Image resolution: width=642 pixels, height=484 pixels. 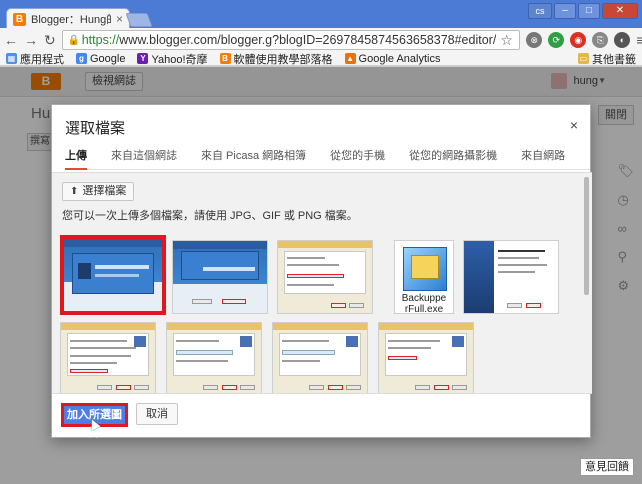 What do you see at coordinates (321, 14) in the screenshot?
I see `browser-titlebar: B Blogger：Hung的歡迎頁 × cs – □ ✕` at bounding box center [321, 14].